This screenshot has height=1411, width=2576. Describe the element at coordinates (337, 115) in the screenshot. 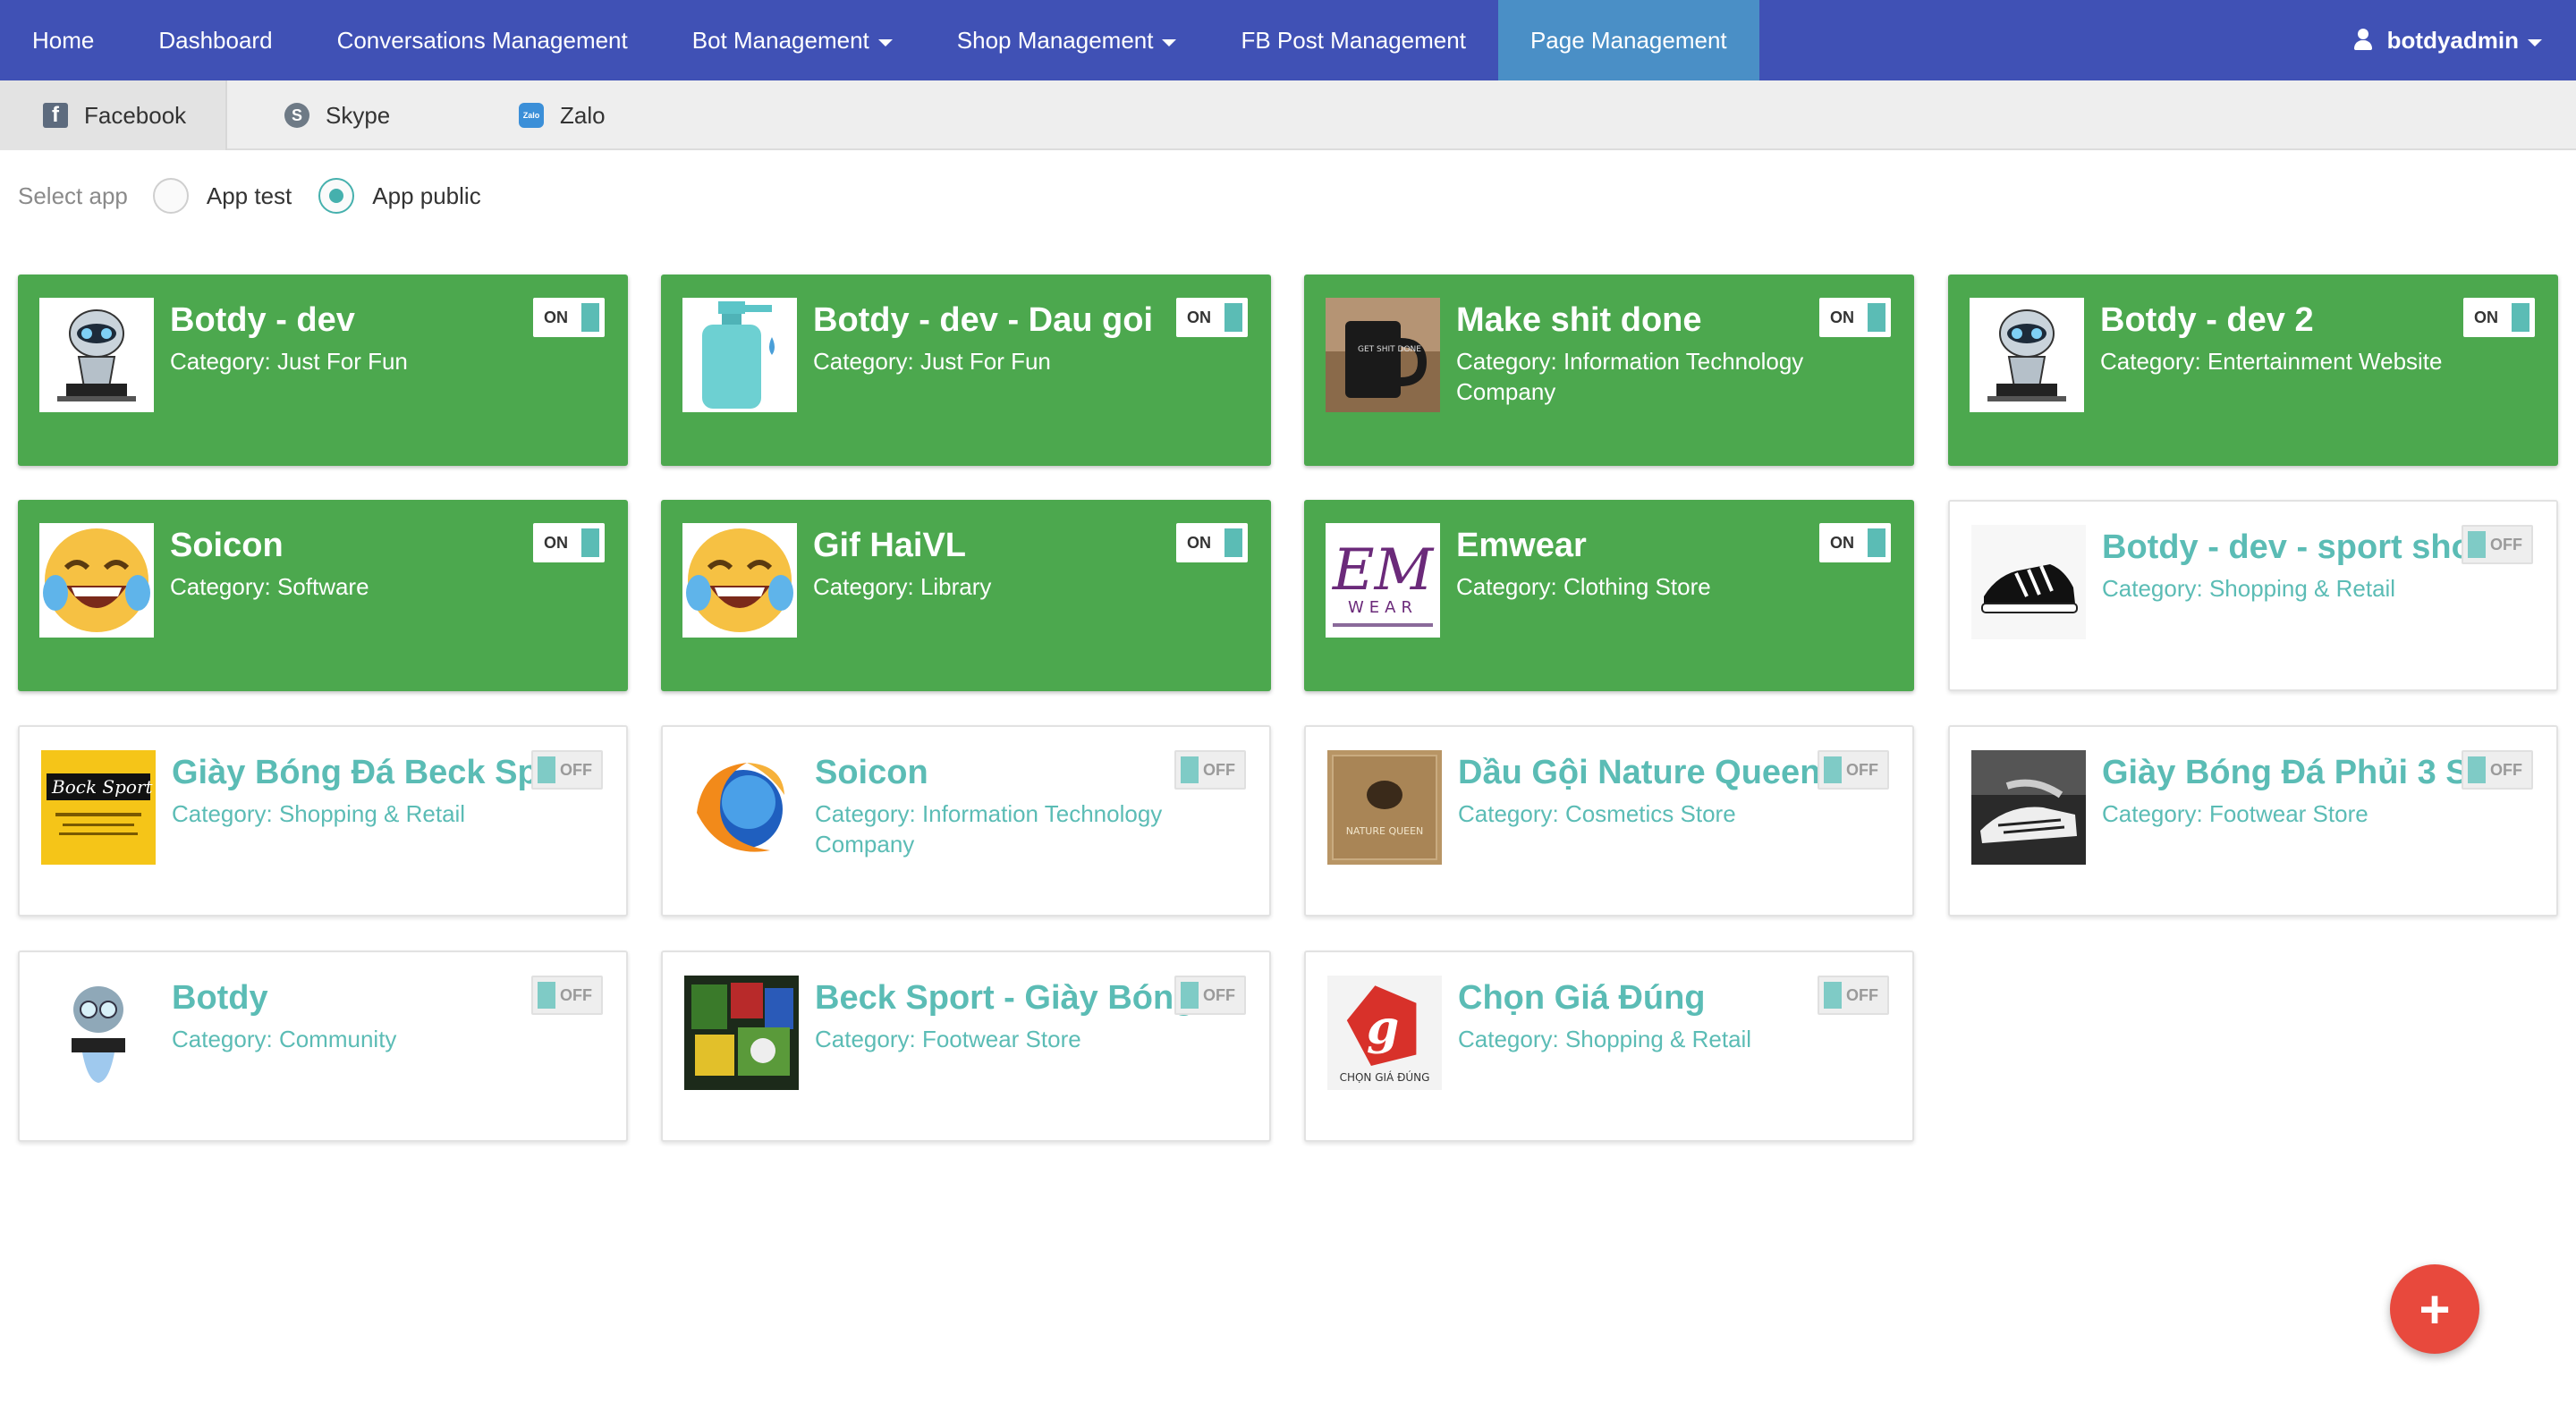

I see `tab-skype: S Skype` at that location.